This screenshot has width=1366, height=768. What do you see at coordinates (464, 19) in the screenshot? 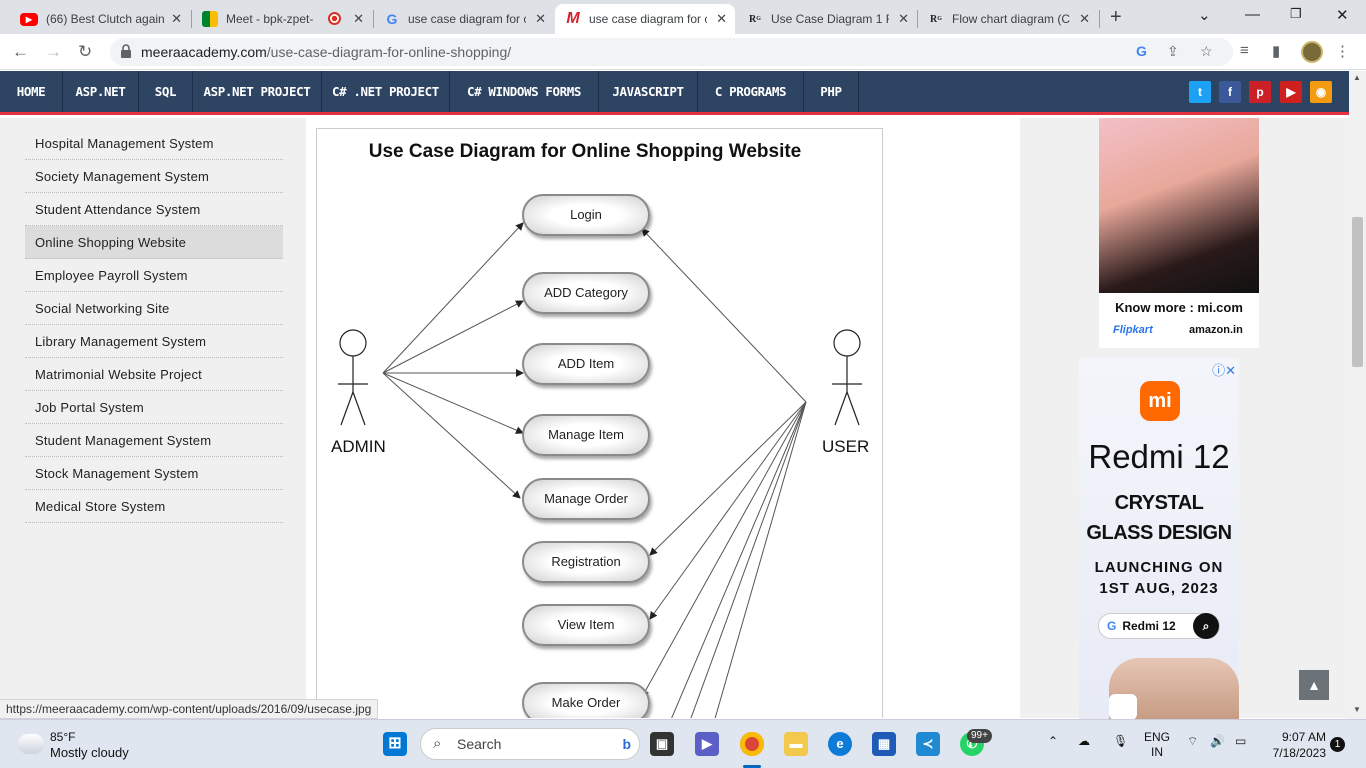
I see `tab-google-search: G use case diagram for c ✕` at bounding box center [464, 19].